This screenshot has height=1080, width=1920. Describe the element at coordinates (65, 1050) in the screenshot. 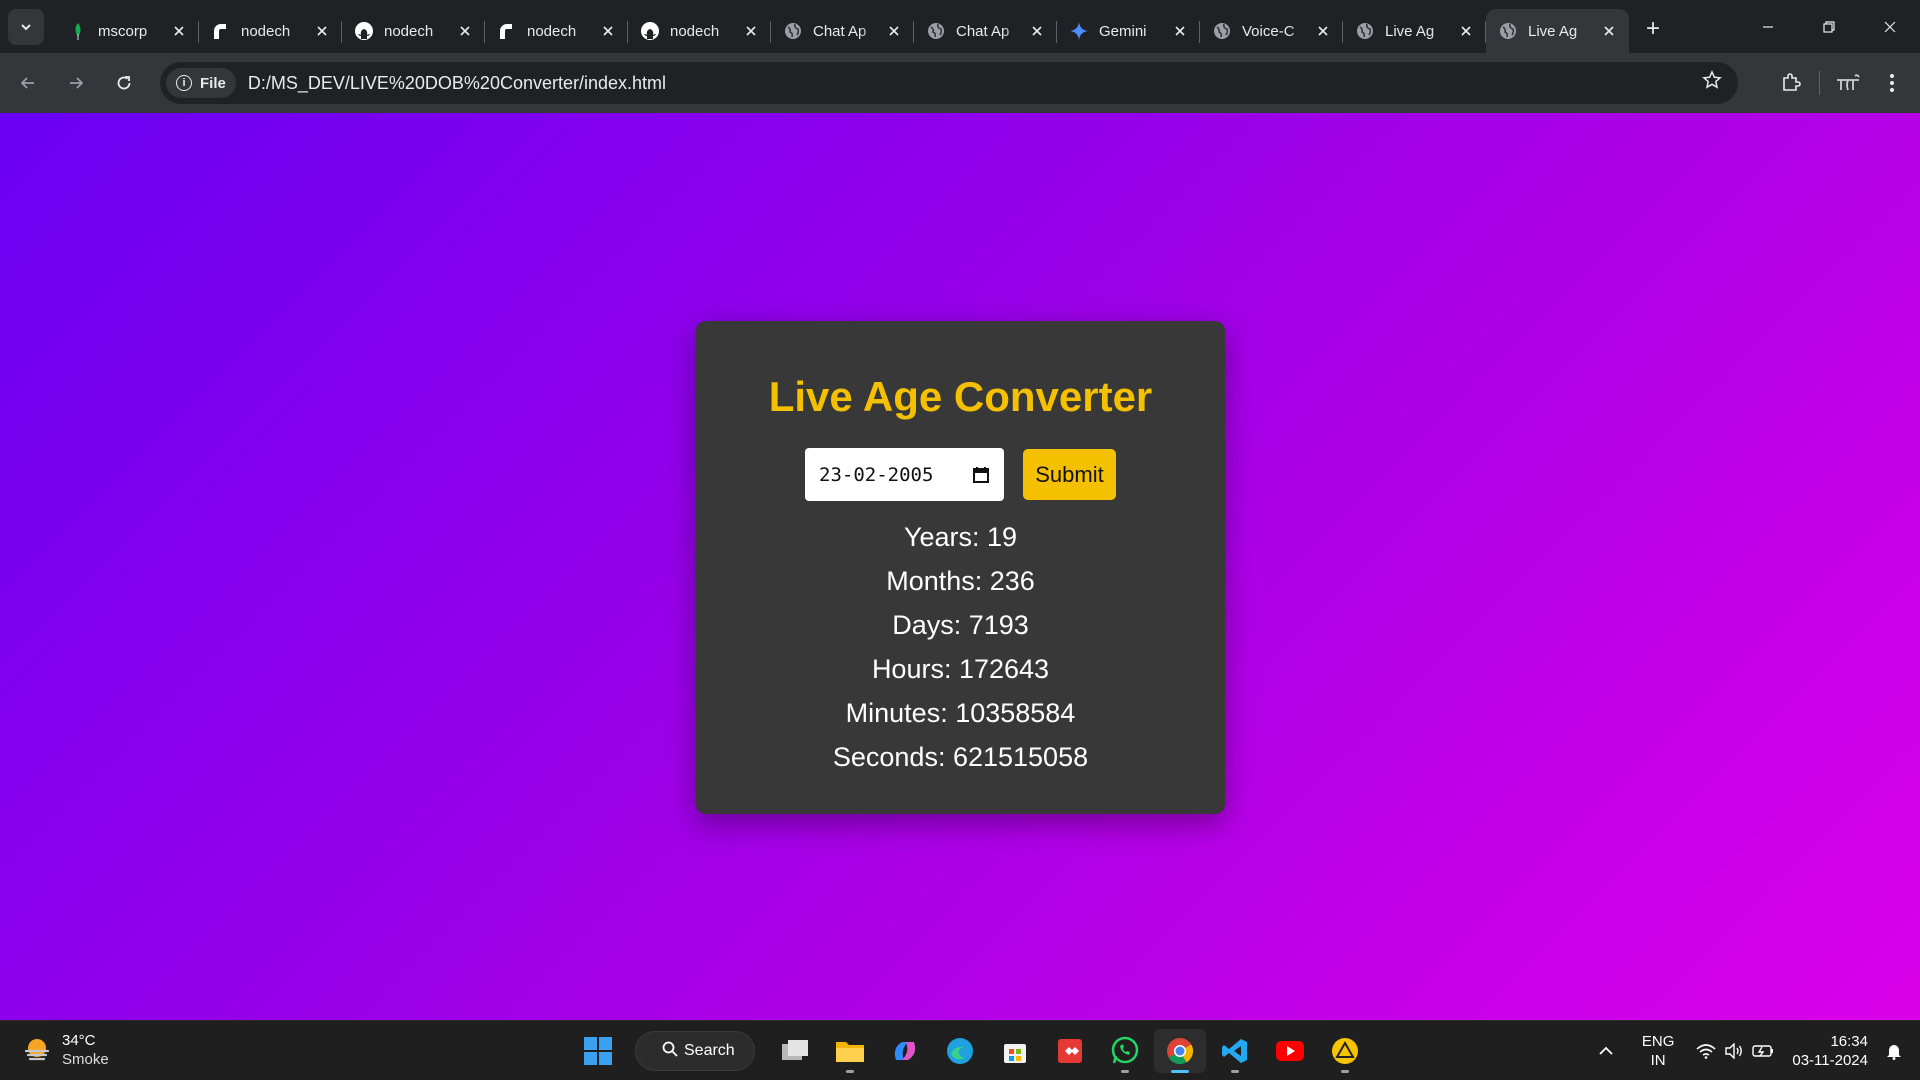

I see `weather-widget: 34°C Smoke` at that location.